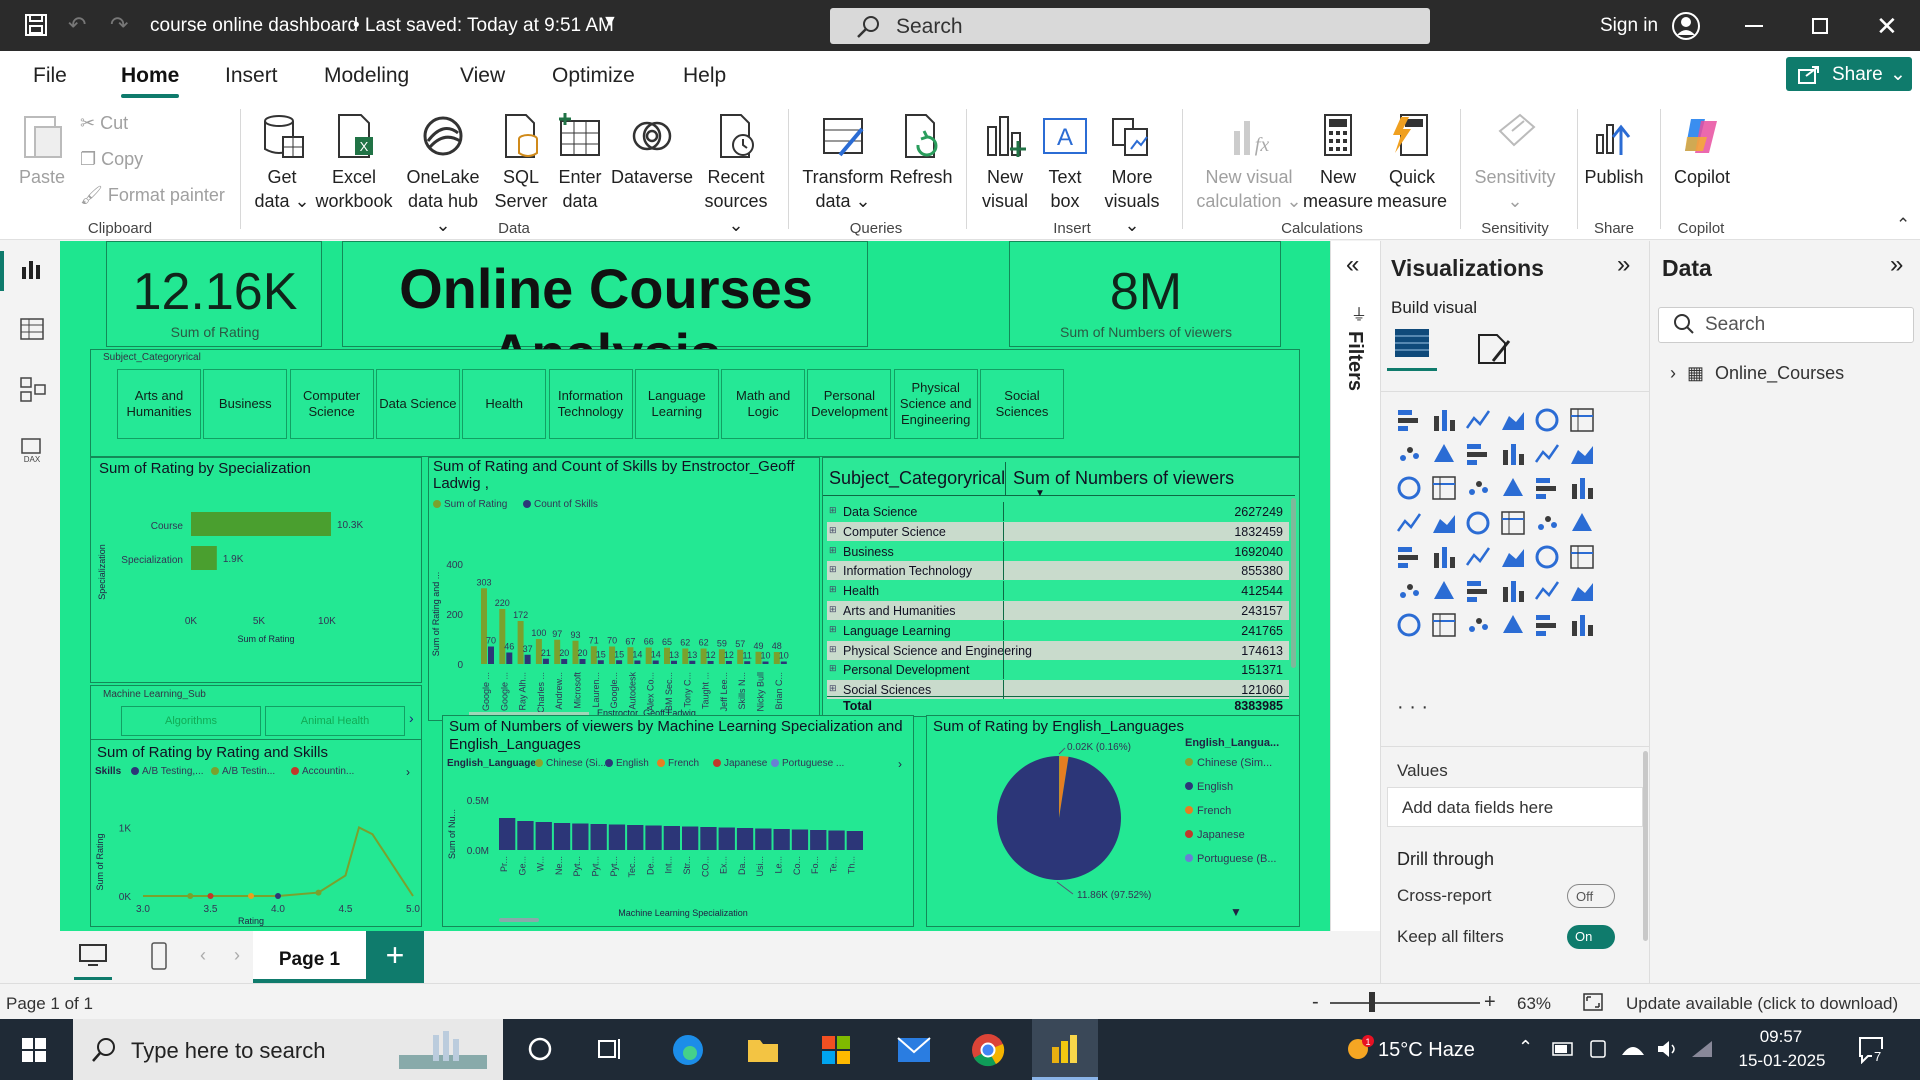 The width and height of the screenshot is (1920, 1080). What do you see at coordinates (1583, 558) in the screenshot?
I see `r-script-visual-icon` at bounding box center [1583, 558].